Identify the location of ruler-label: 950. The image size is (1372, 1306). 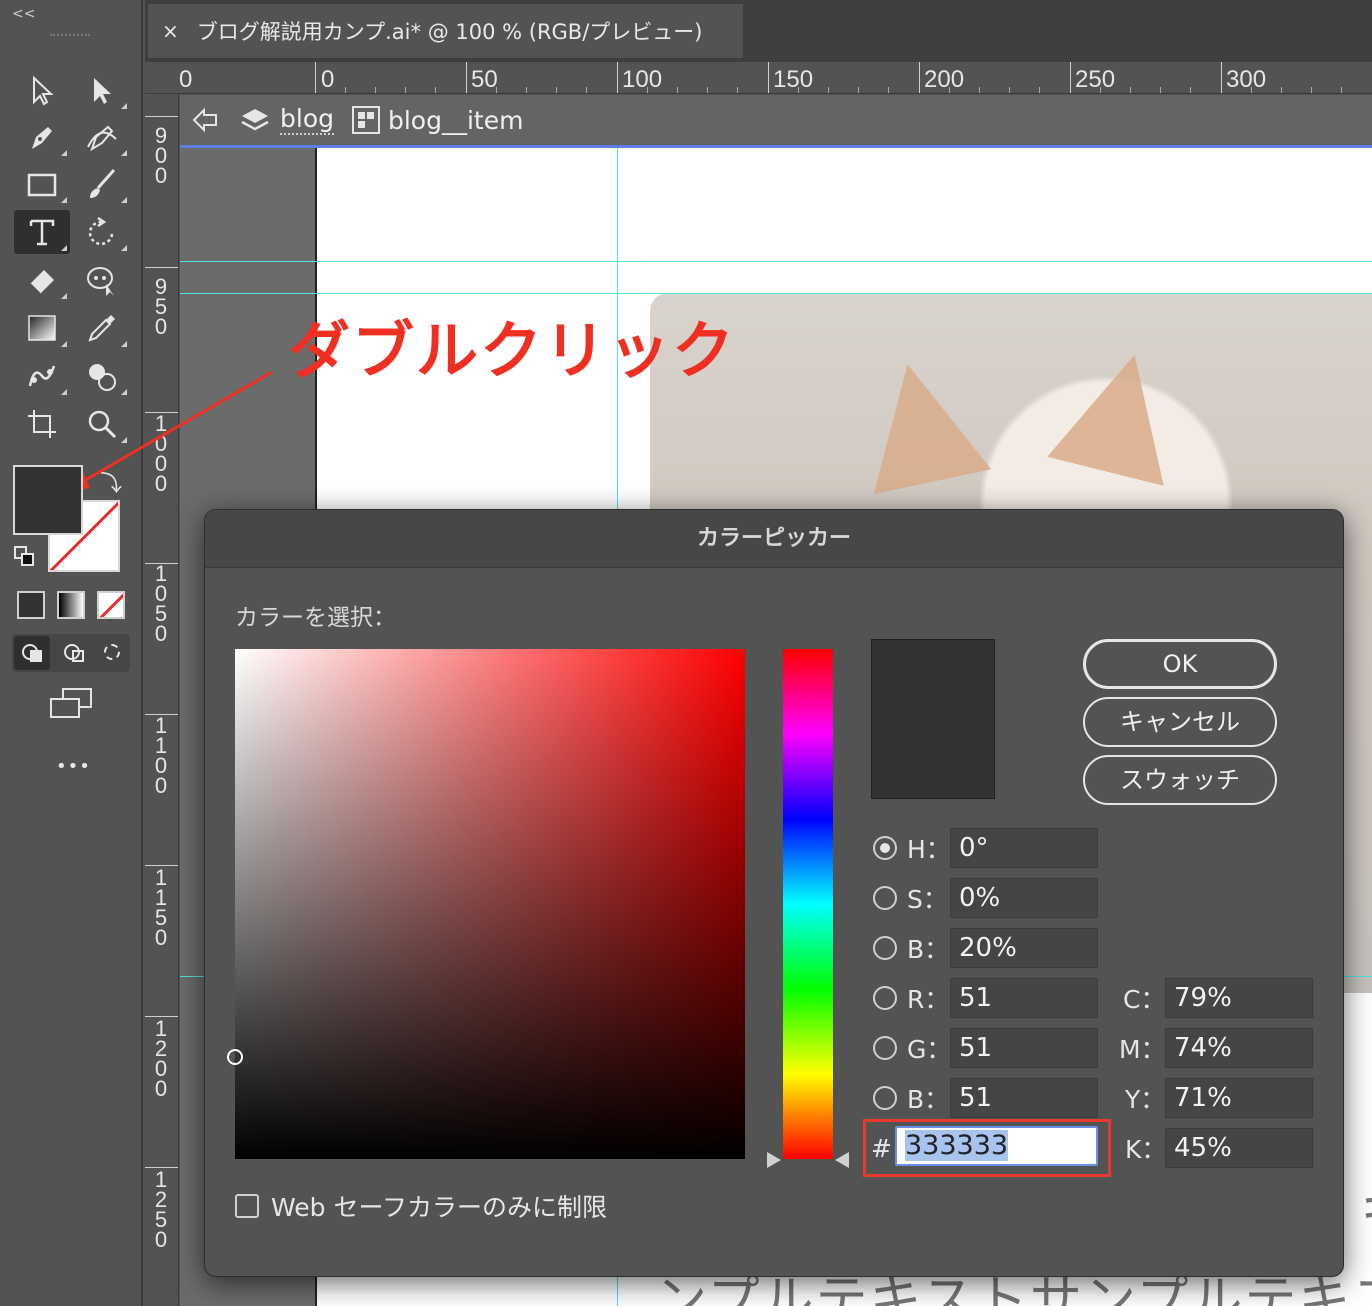
(161, 306).